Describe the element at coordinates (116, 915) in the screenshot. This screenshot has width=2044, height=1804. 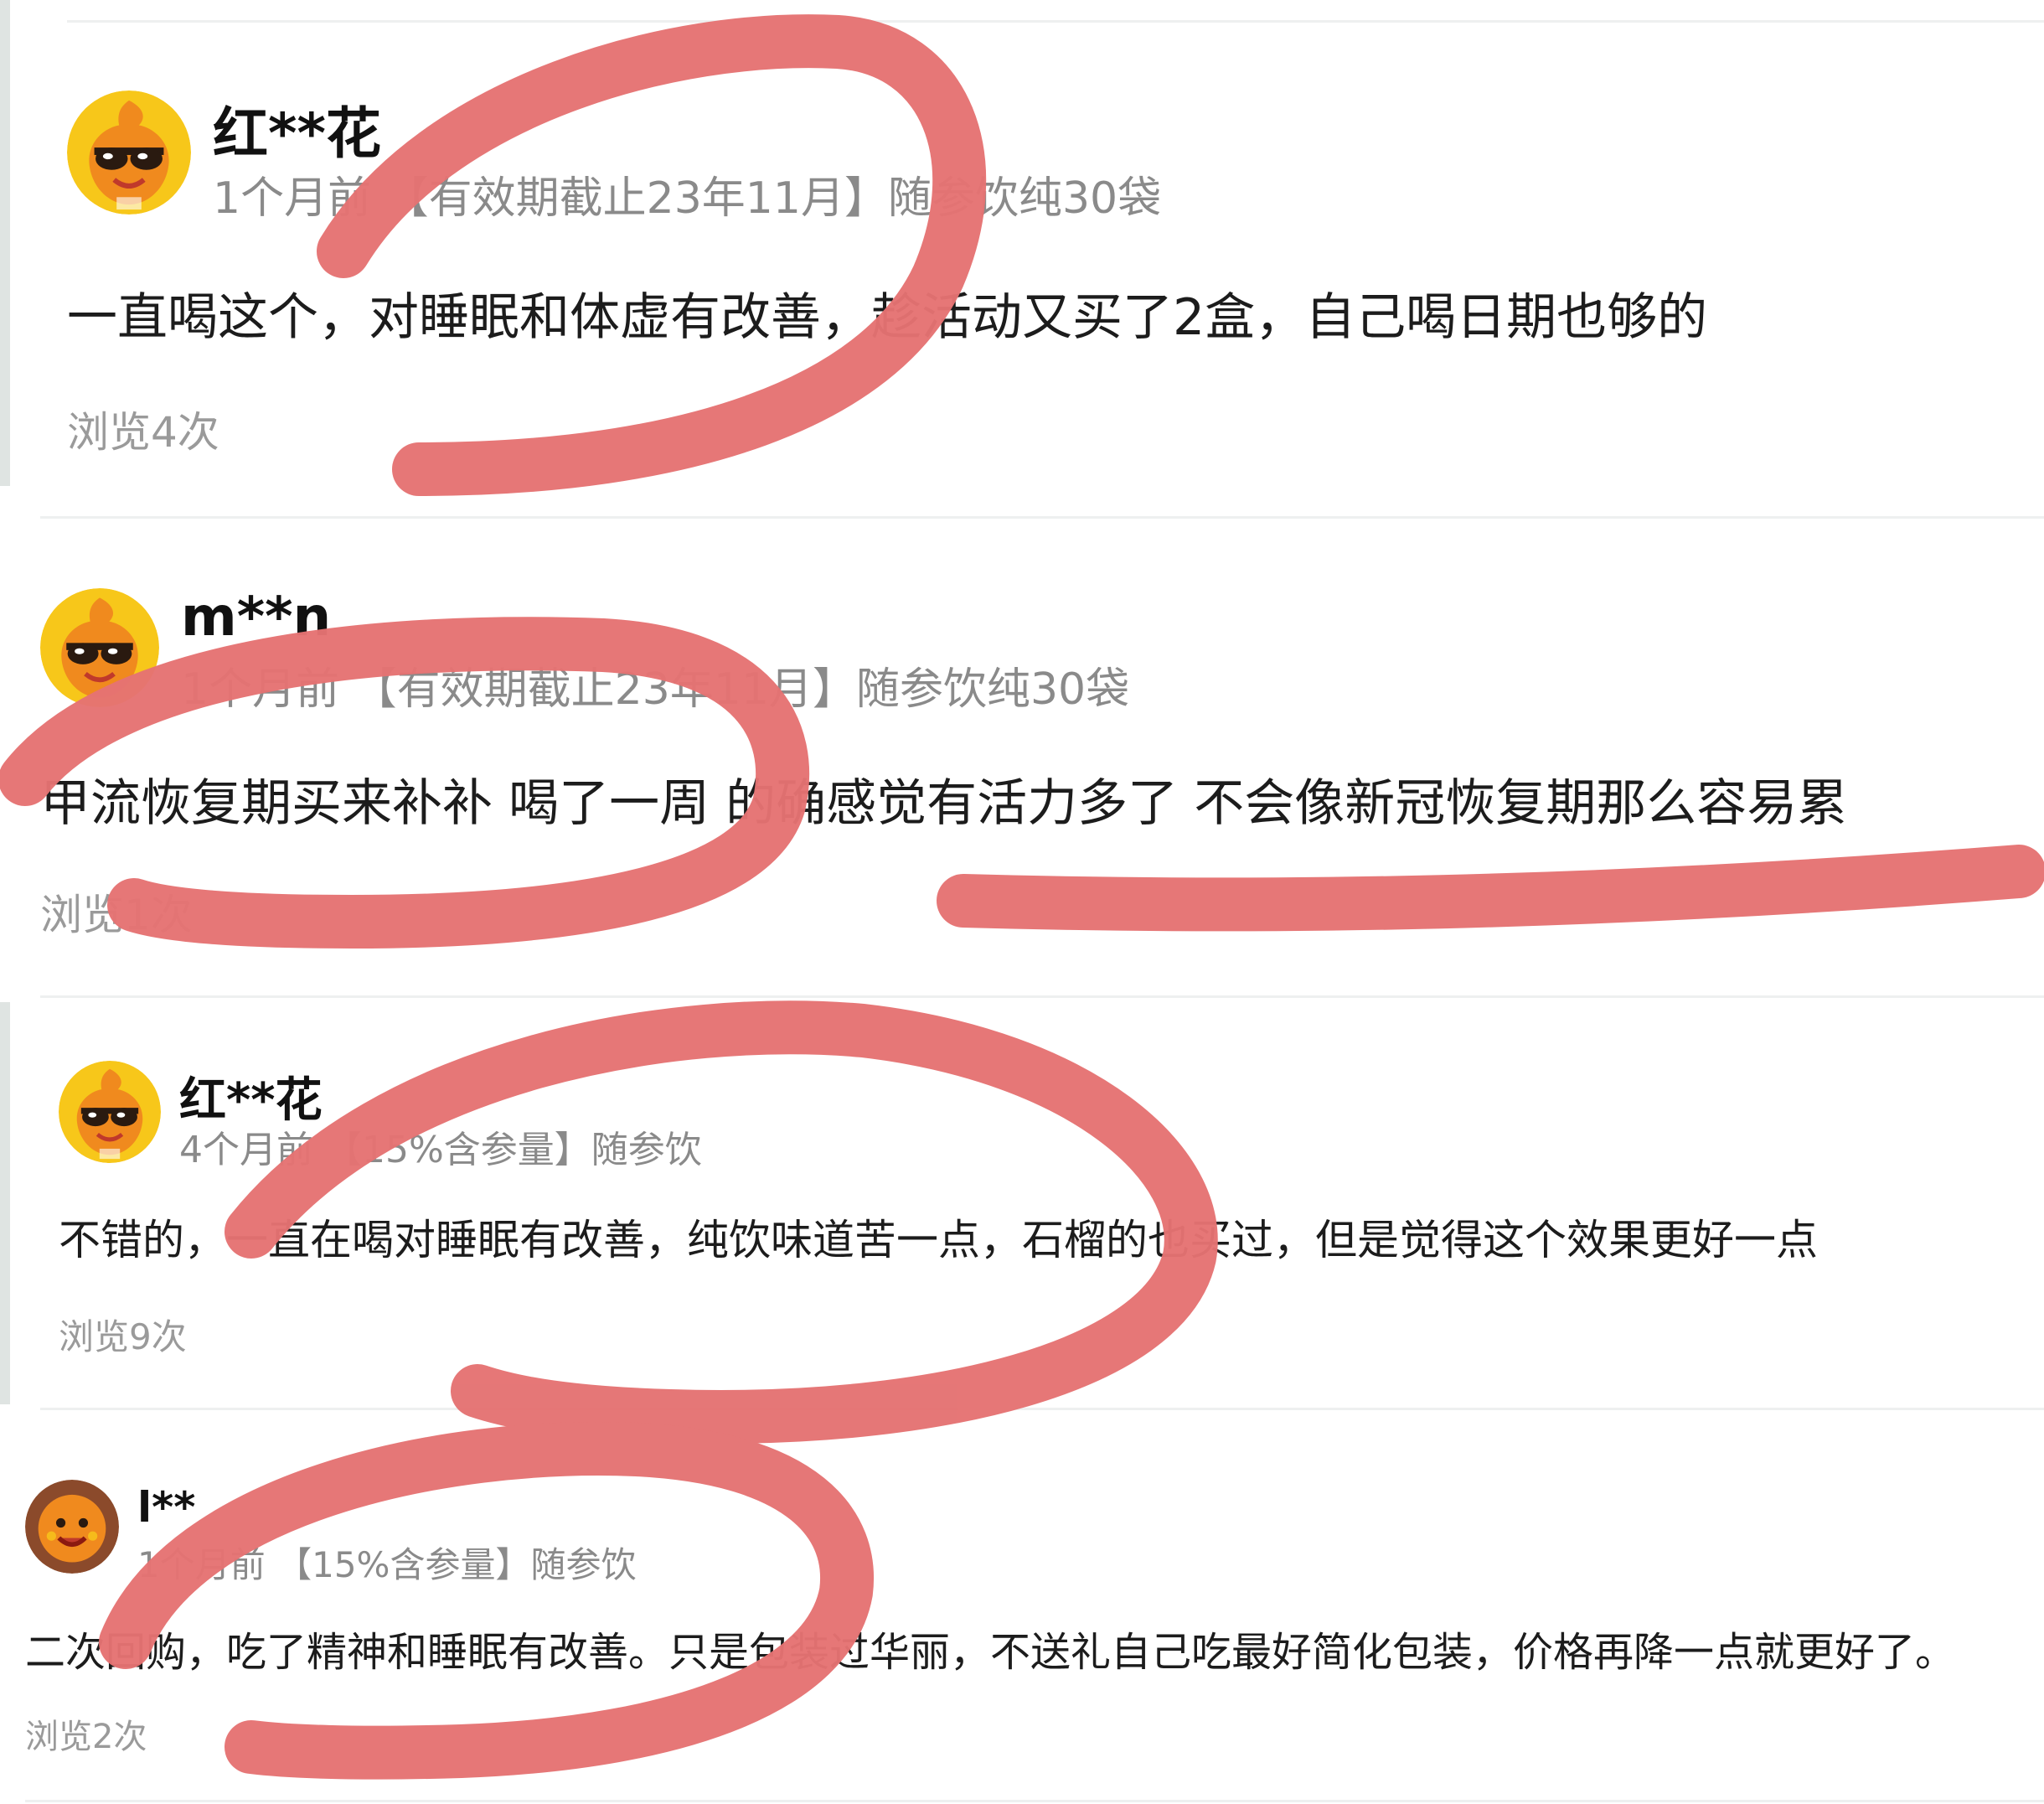
I see `view-count: 浏览1次` at that location.